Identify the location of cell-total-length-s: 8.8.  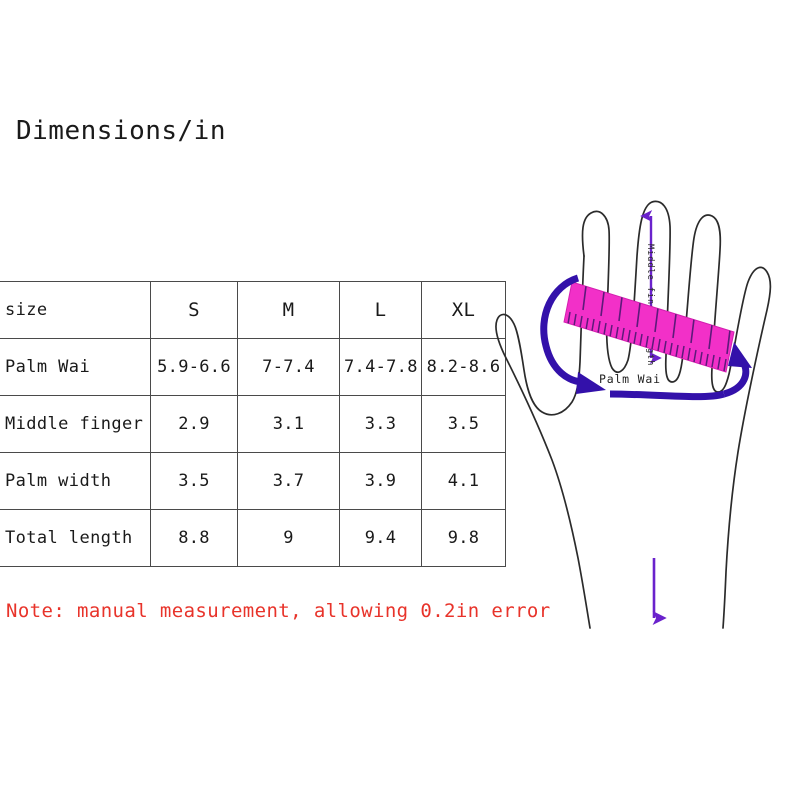
(194, 538).